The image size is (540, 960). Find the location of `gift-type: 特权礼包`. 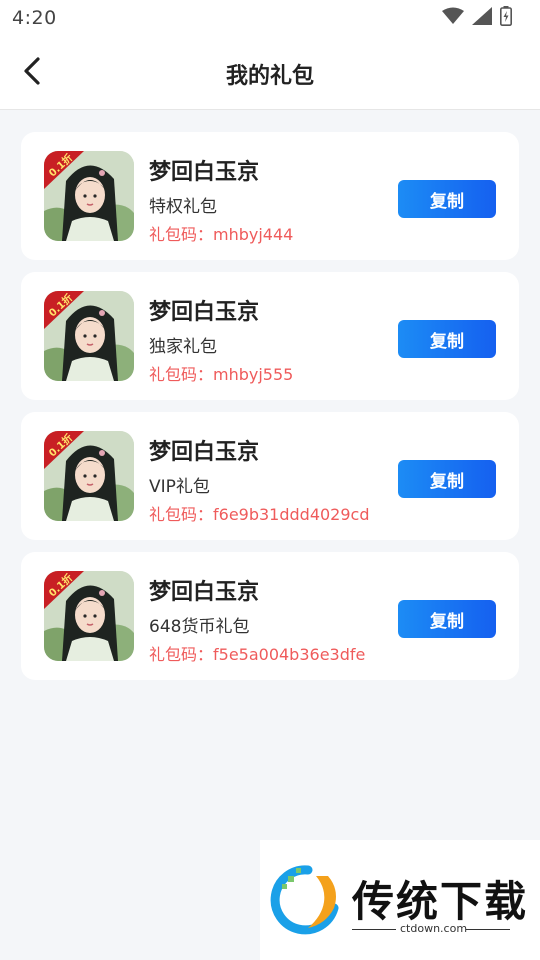

gift-type: 特权礼包 is located at coordinates (183, 207).